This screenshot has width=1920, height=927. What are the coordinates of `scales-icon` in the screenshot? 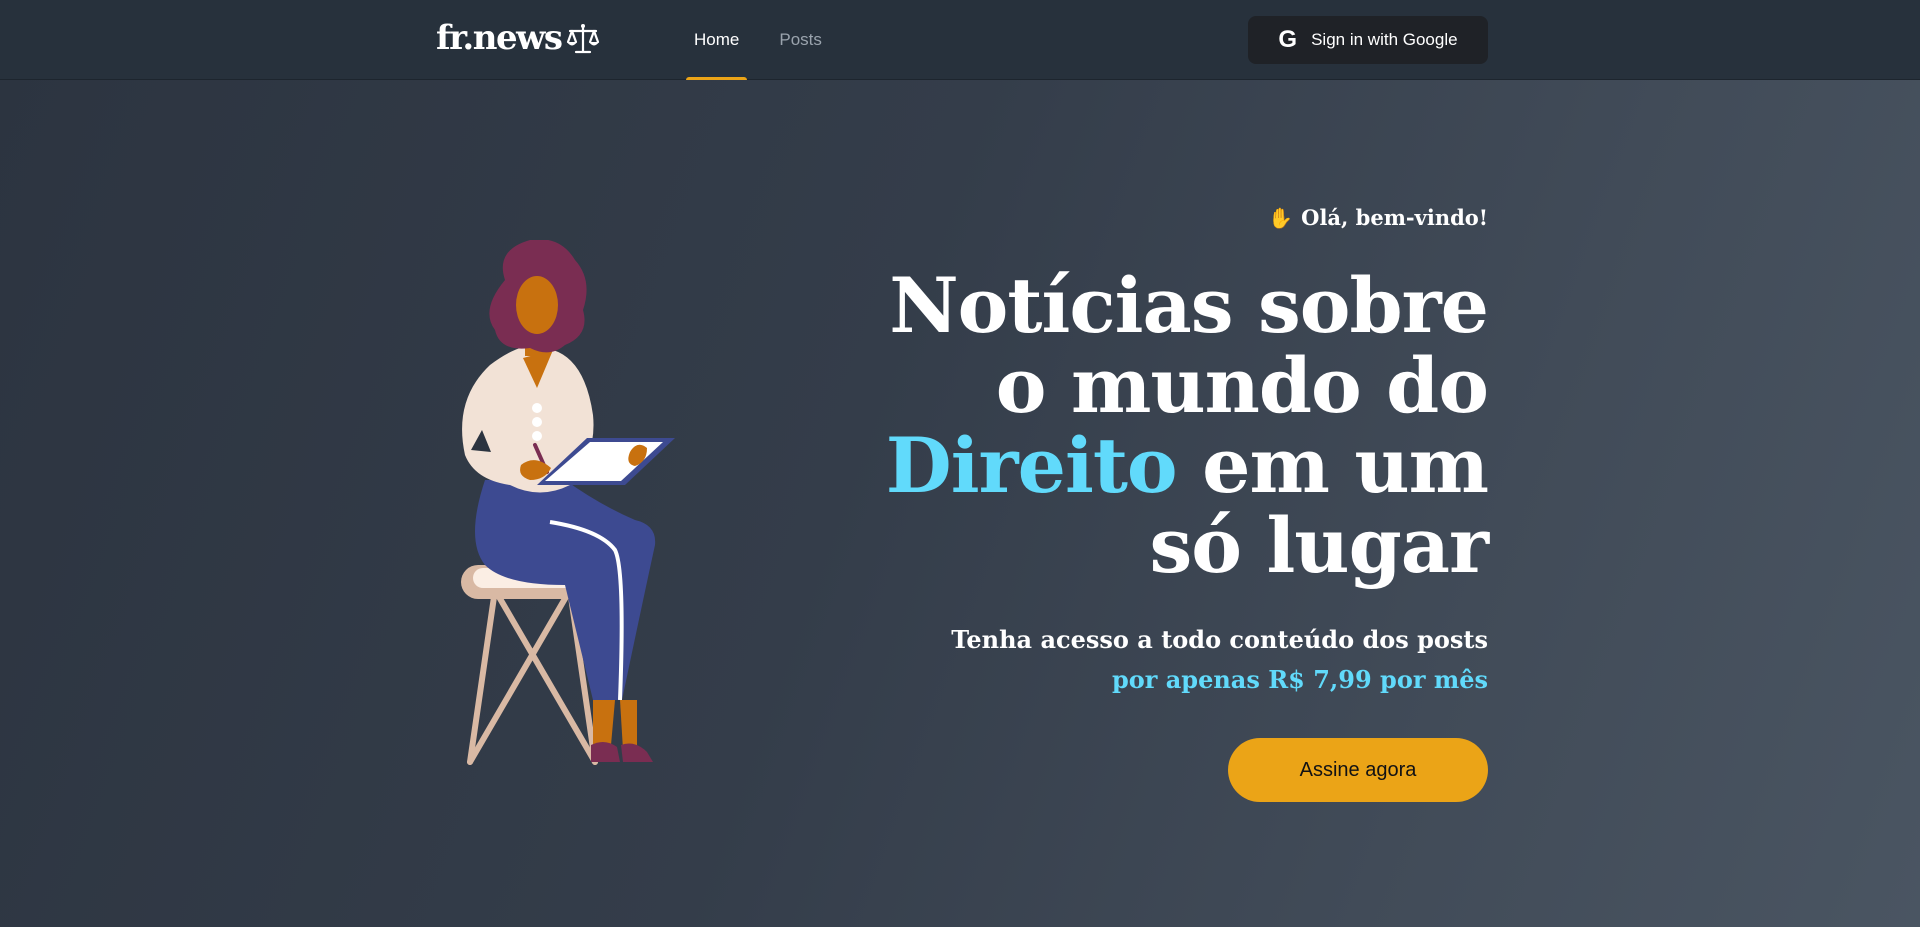 It's located at (582, 39).